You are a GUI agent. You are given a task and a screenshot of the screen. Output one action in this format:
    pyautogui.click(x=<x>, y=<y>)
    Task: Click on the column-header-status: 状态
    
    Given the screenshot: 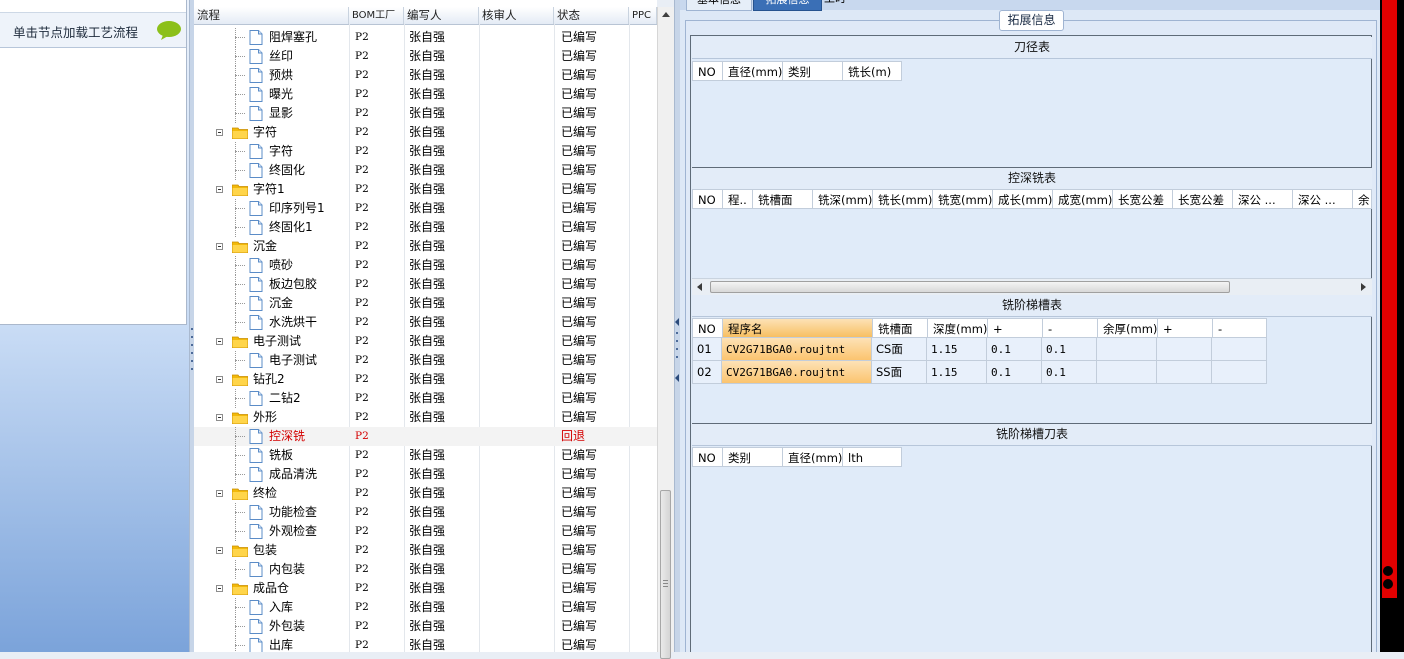 What is the action you would take?
    pyautogui.click(x=591, y=15)
    